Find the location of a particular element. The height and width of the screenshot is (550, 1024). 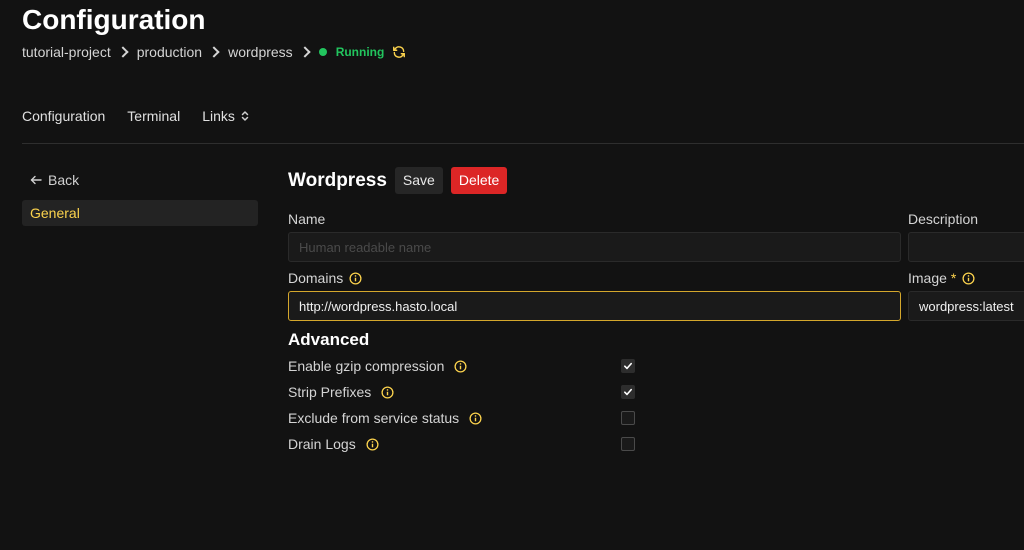

description-input is located at coordinates (966, 247).